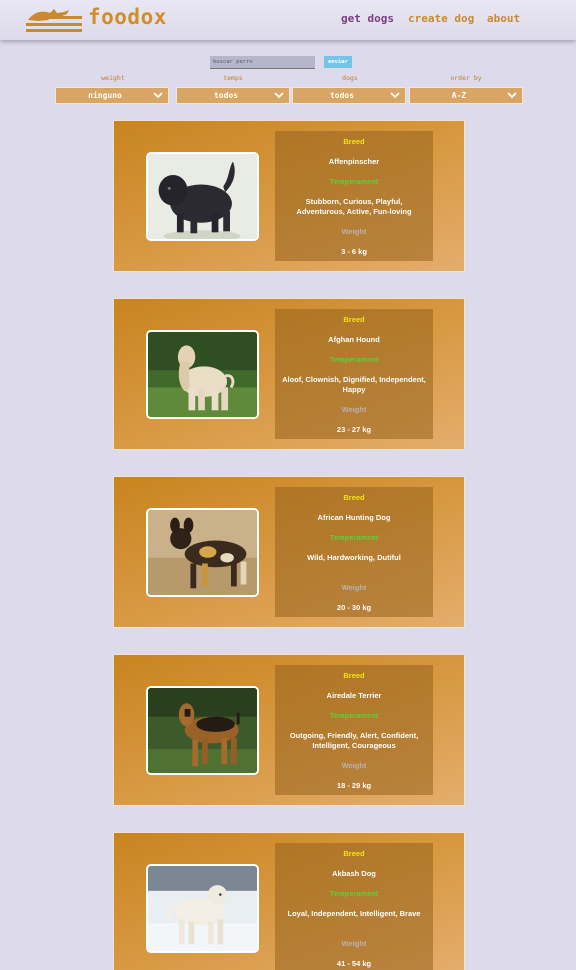 This screenshot has width=576, height=970. I want to click on breed-value: Affenpinscher, so click(354, 161).